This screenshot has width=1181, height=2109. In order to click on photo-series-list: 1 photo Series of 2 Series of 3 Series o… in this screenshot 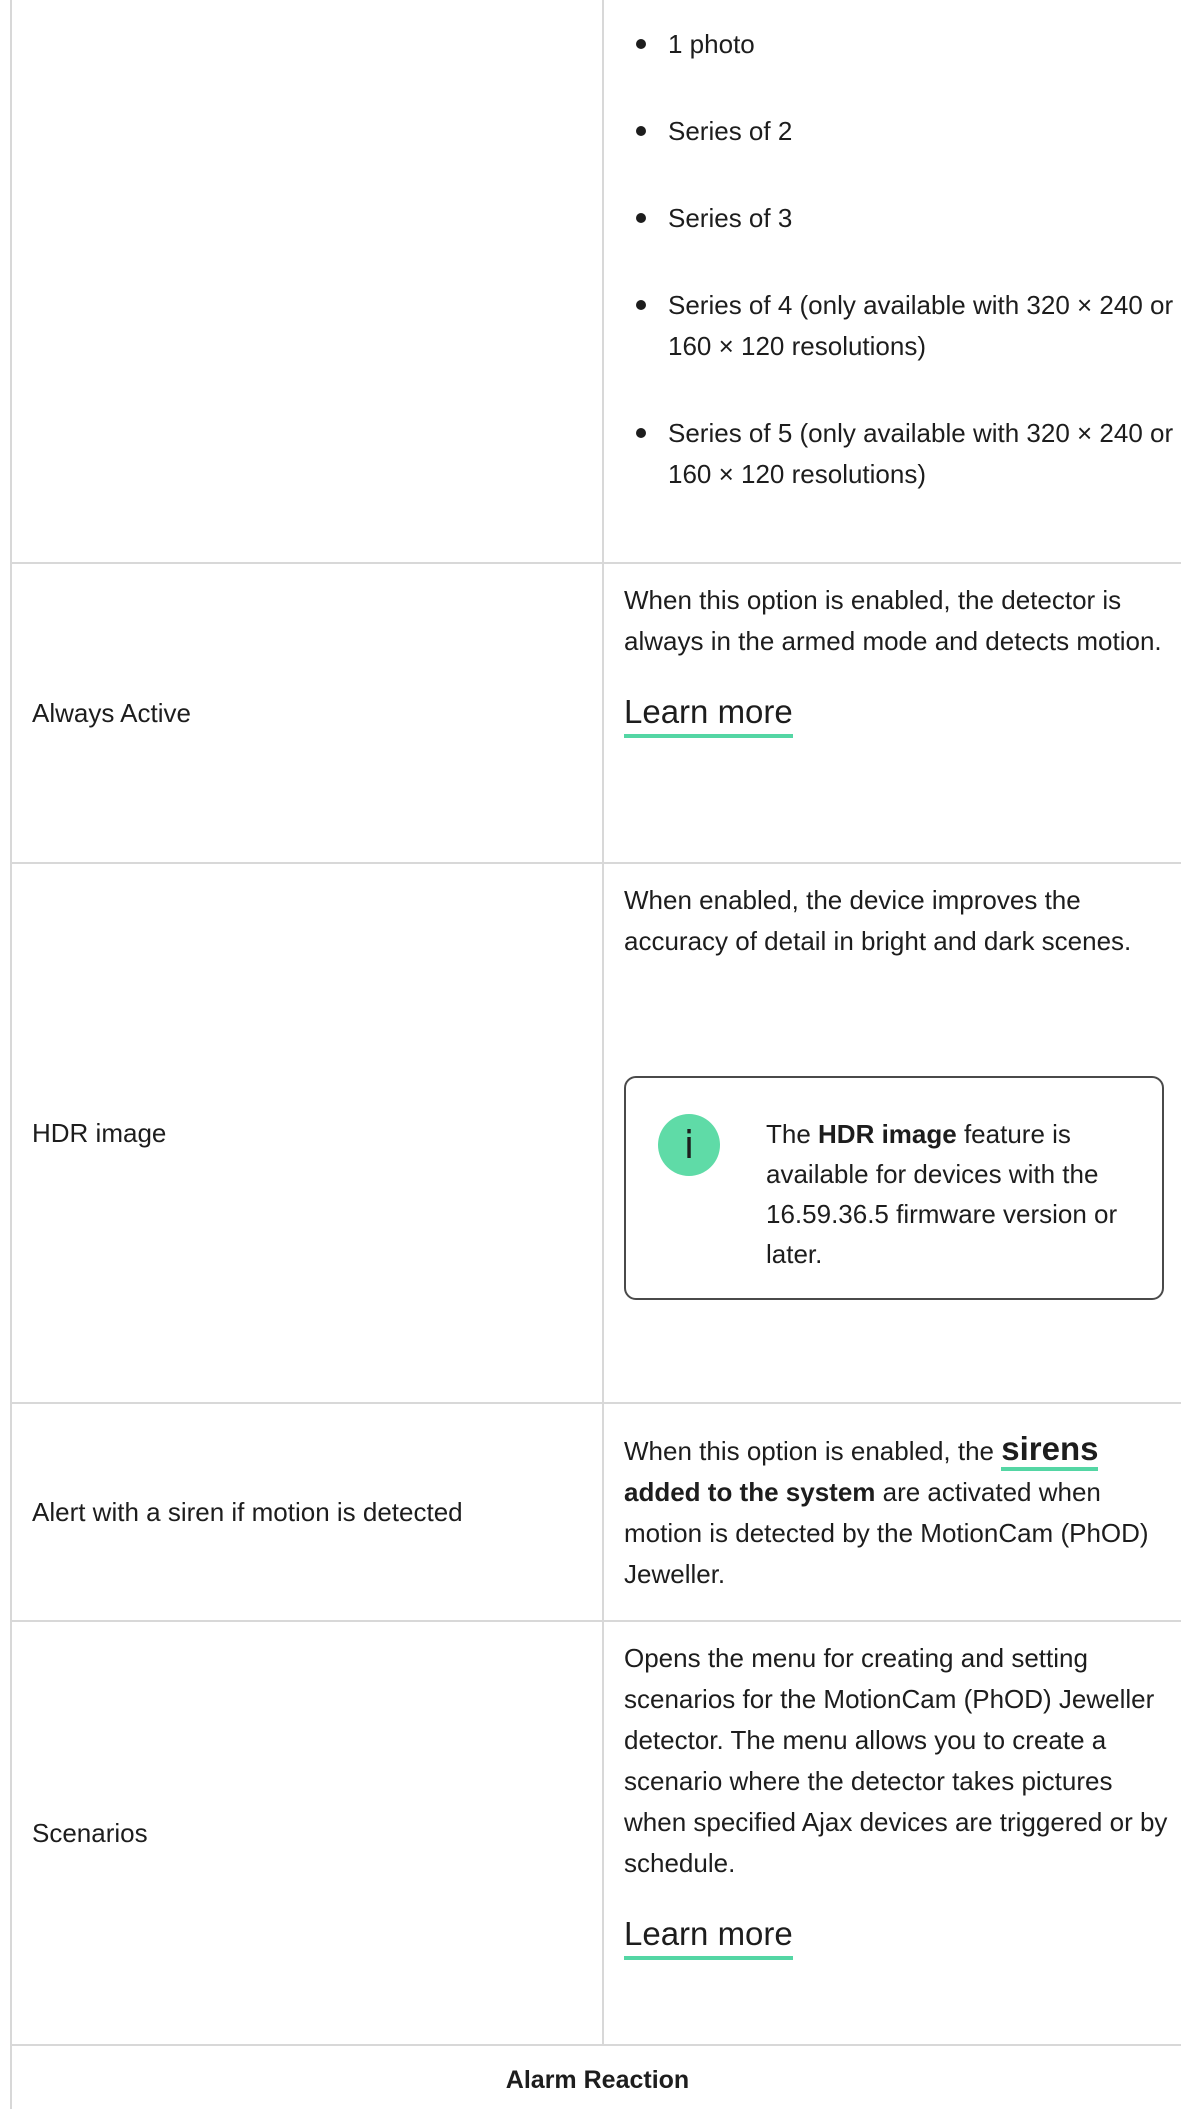, I will do `click(901, 259)`.